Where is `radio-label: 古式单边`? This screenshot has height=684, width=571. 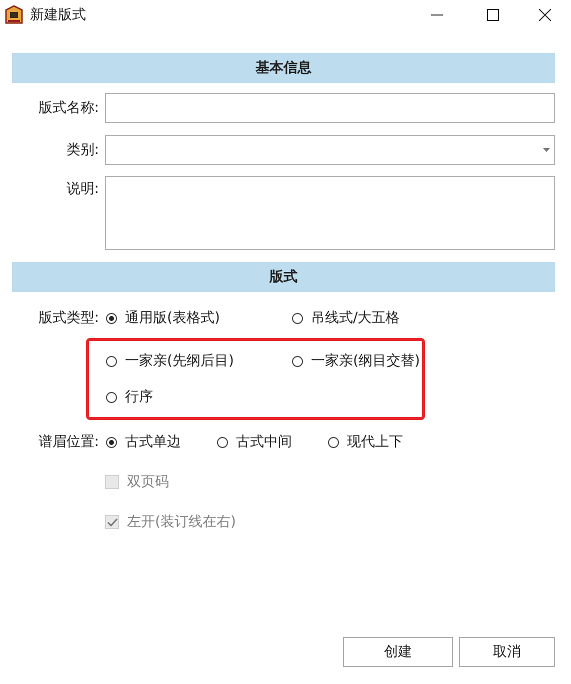
radio-label: 古式单边 is located at coordinates (153, 442).